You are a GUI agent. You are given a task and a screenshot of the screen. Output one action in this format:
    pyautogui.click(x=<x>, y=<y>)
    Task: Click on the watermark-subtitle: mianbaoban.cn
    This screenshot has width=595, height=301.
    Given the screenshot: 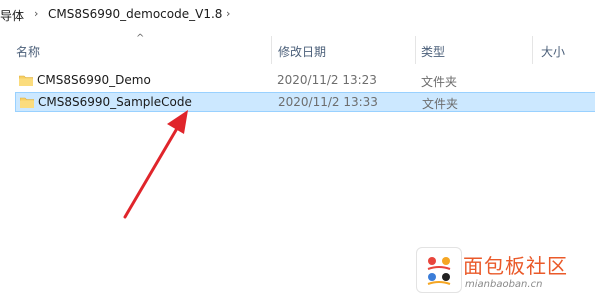 What is the action you would take?
    pyautogui.click(x=504, y=284)
    